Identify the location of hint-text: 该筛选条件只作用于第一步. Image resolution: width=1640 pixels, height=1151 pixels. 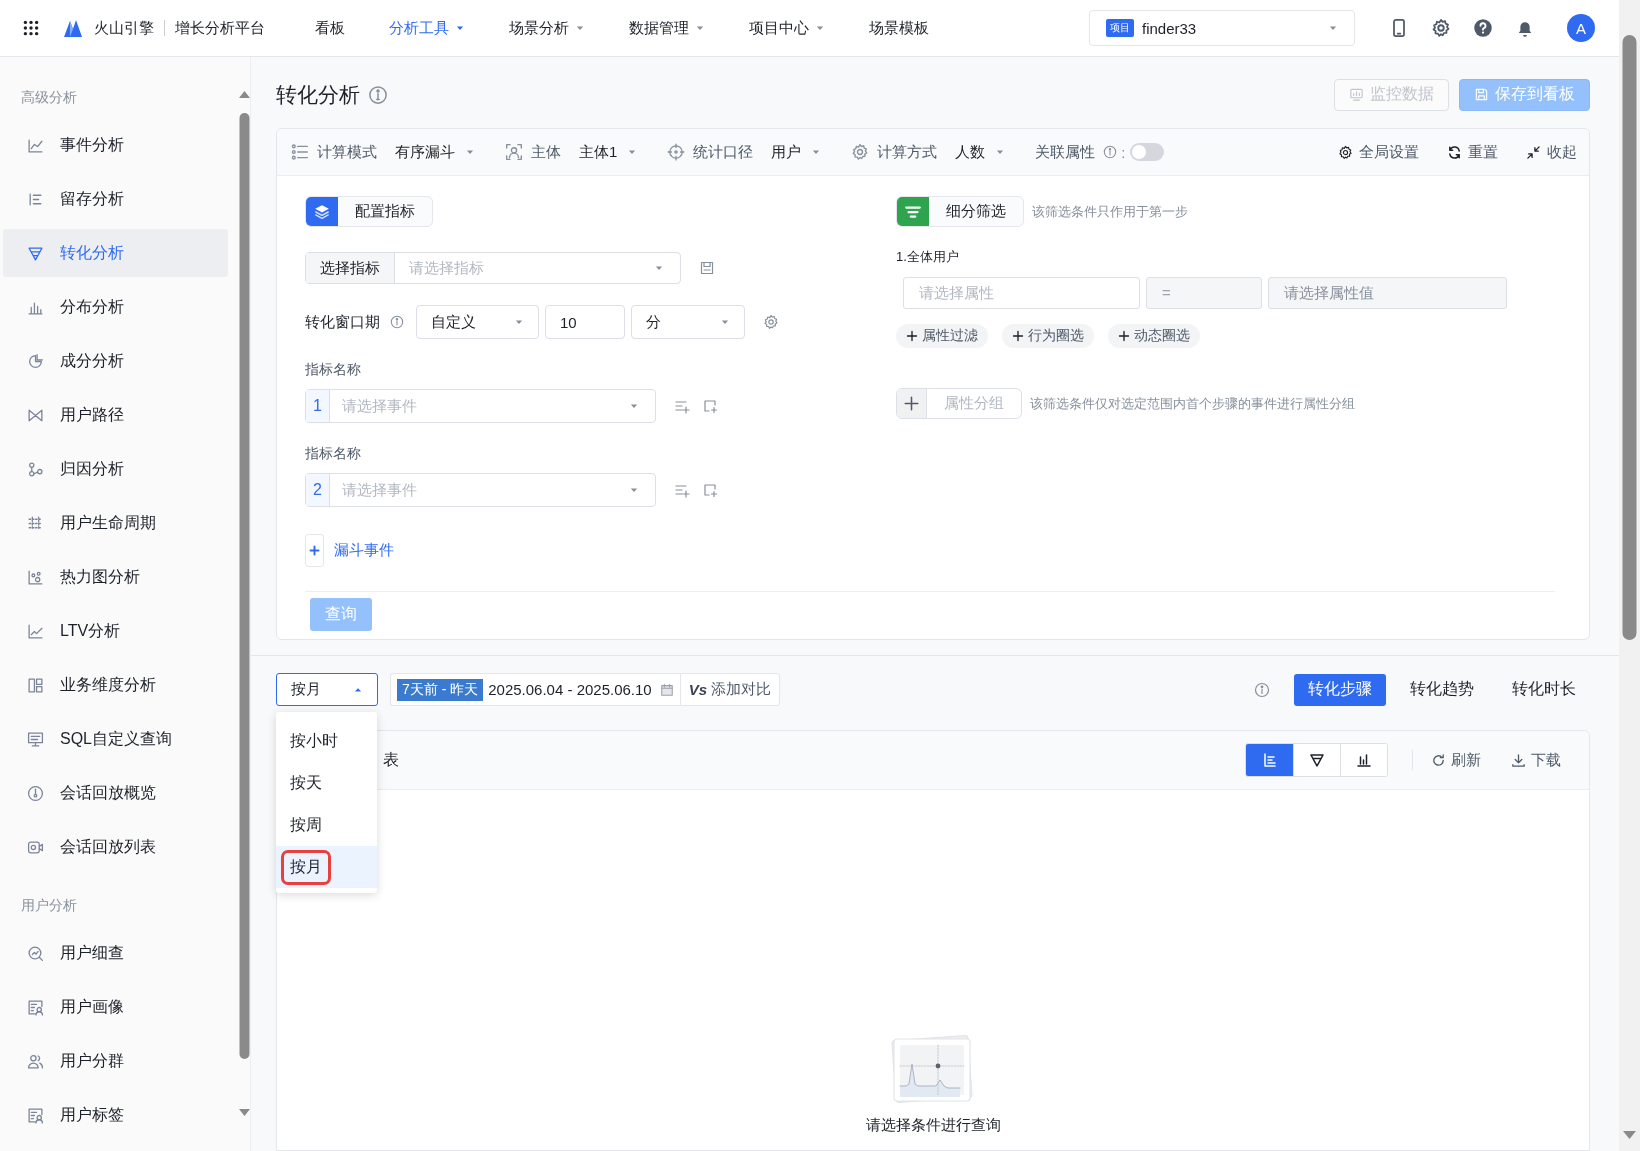
(1110, 211).